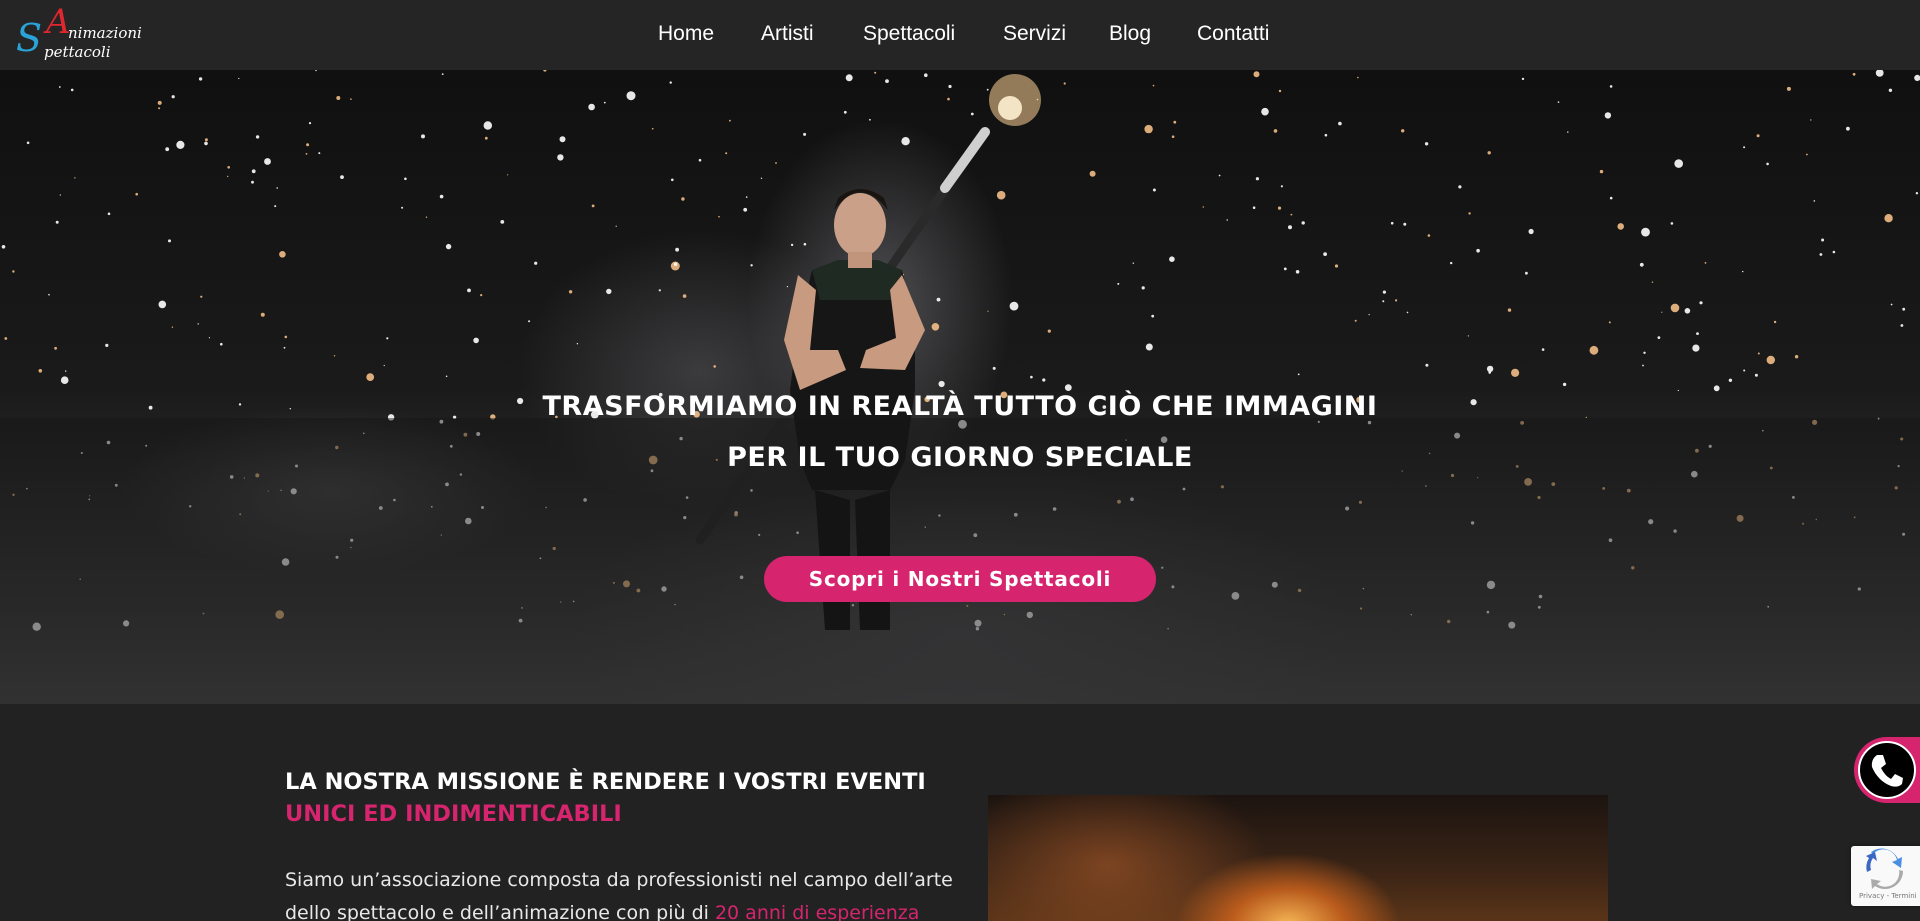 This screenshot has width=1920, height=921. I want to click on nav-item-artisti: Artisti, so click(787, 34).